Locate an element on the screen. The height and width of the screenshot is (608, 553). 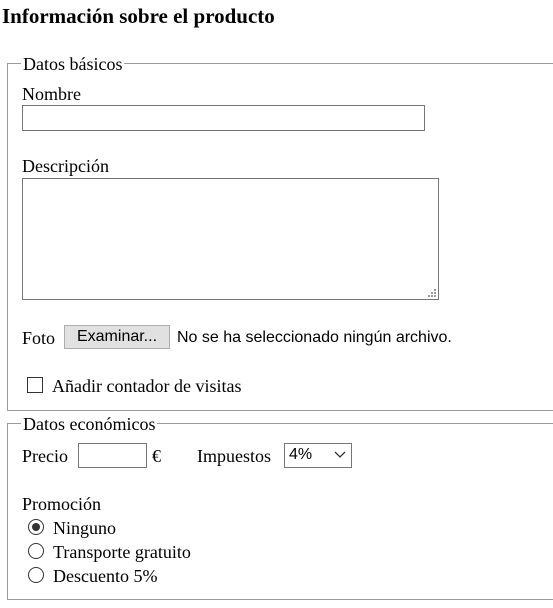
tax-select-value: 4% is located at coordinates (301, 454).